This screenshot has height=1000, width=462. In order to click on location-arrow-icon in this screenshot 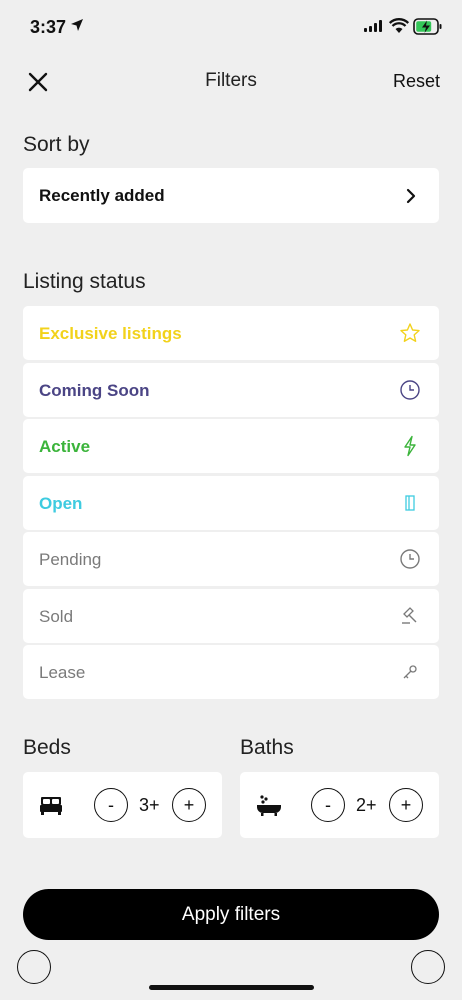, I will do `click(77, 25)`.